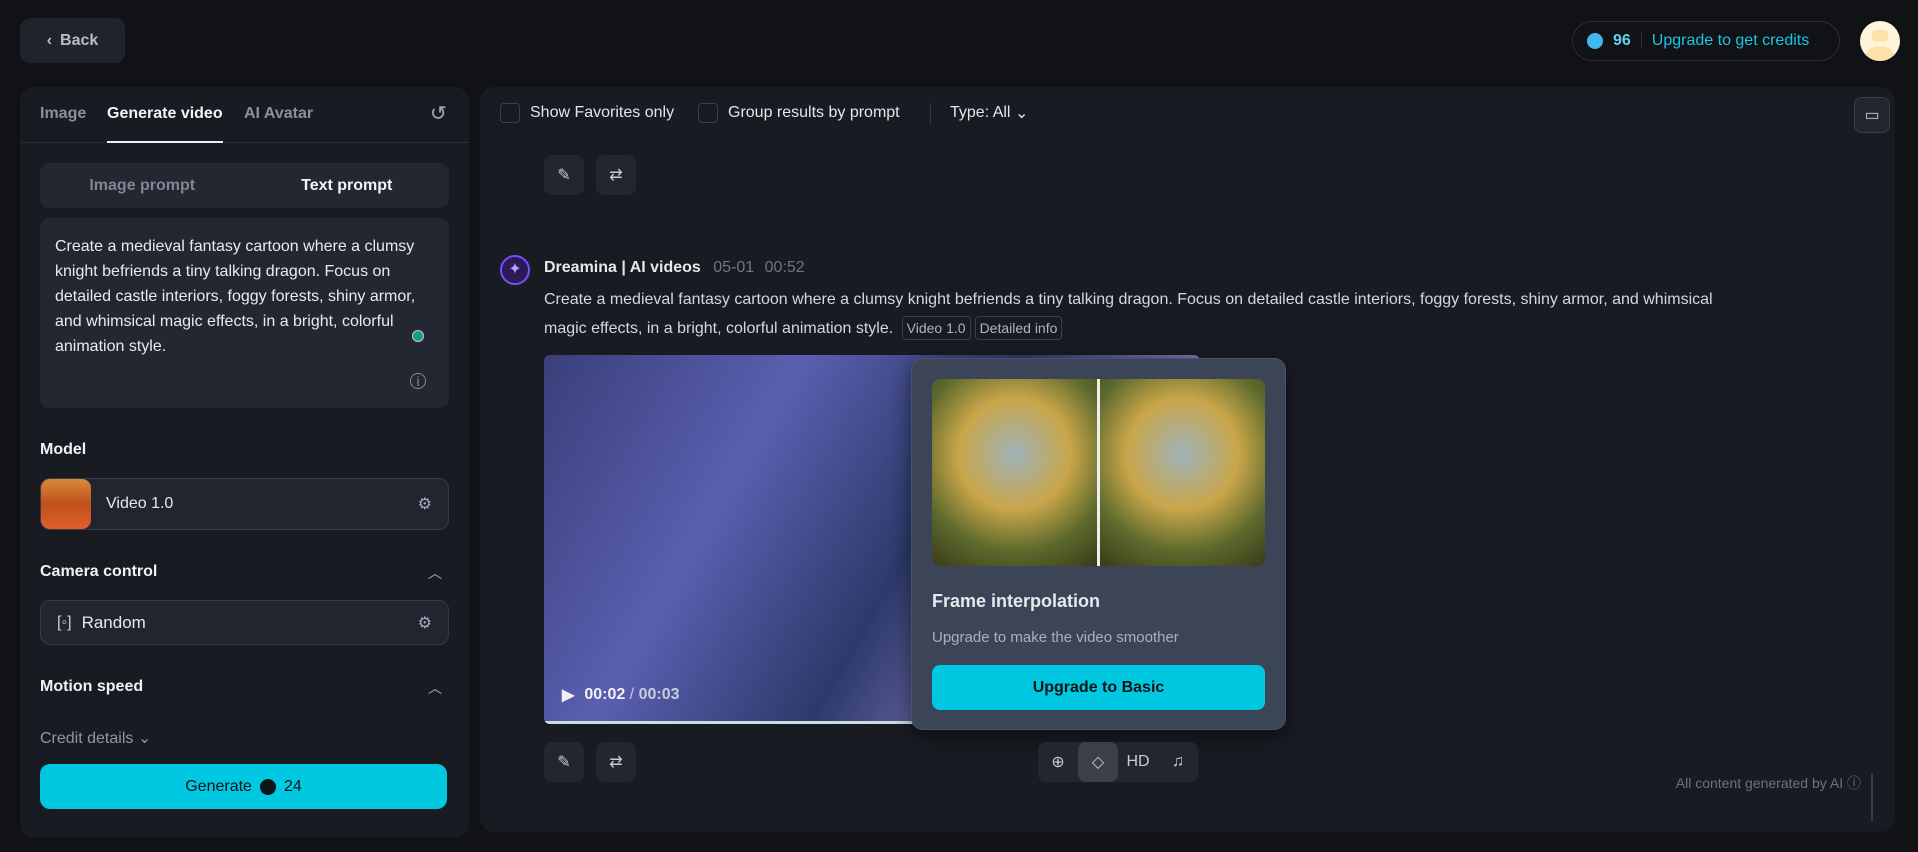  Describe the element at coordinates (784, 267) in the screenshot. I see `post-time: 00:52` at that location.